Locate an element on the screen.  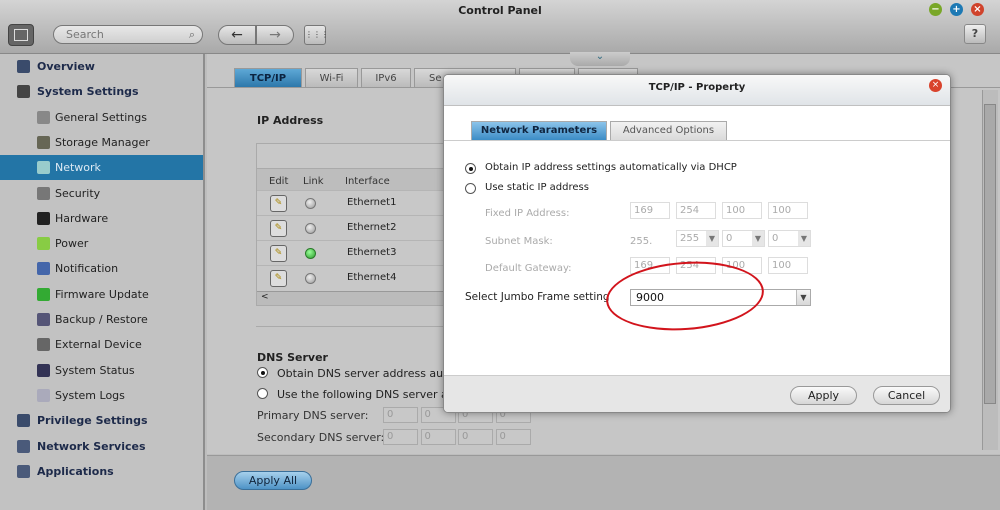
forward-button: → is located at coordinates (275, 35).